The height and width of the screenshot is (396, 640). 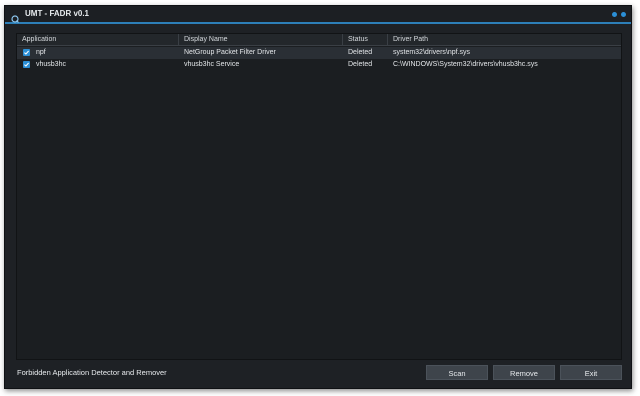 What do you see at coordinates (261, 39) in the screenshot?
I see `column-header-display-name: Display Name` at bounding box center [261, 39].